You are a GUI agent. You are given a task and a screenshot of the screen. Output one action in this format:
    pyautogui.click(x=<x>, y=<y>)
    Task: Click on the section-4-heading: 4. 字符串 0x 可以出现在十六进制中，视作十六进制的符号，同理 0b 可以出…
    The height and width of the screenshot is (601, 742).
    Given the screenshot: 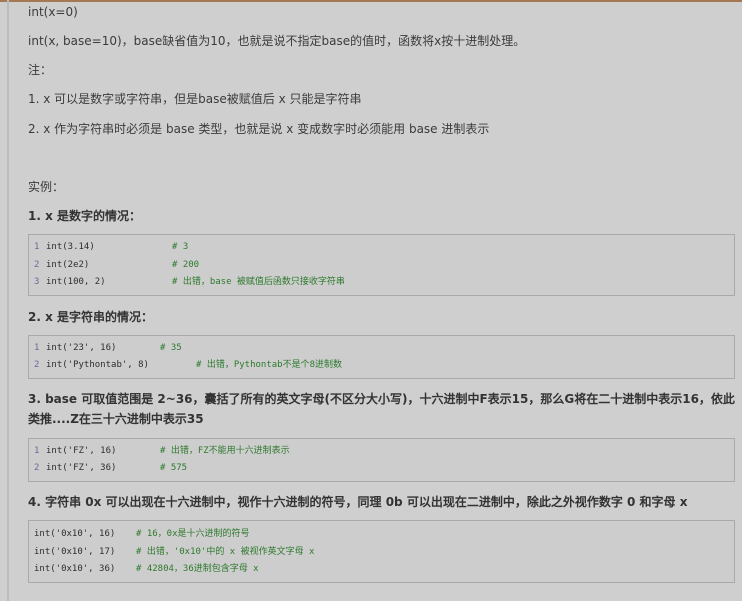 What is the action you would take?
    pyautogui.click(x=358, y=502)
    